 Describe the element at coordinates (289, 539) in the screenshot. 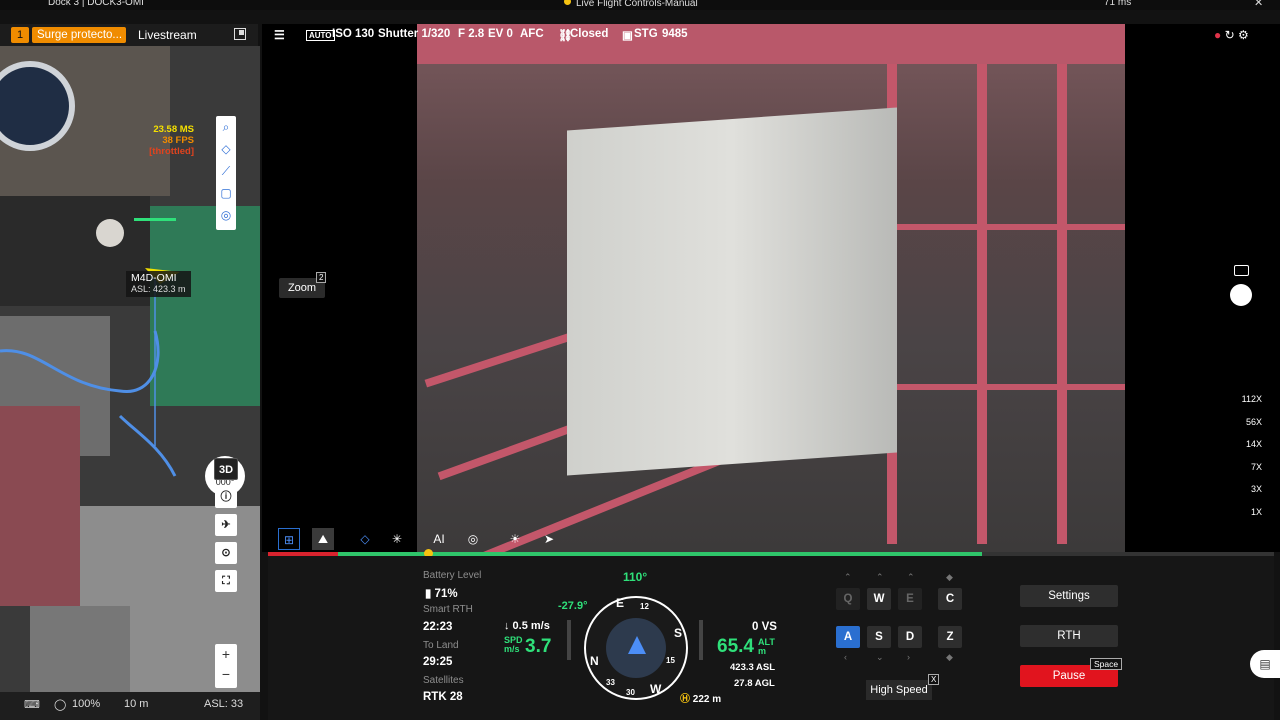

I see `grid-icon: ⊞` at that location.